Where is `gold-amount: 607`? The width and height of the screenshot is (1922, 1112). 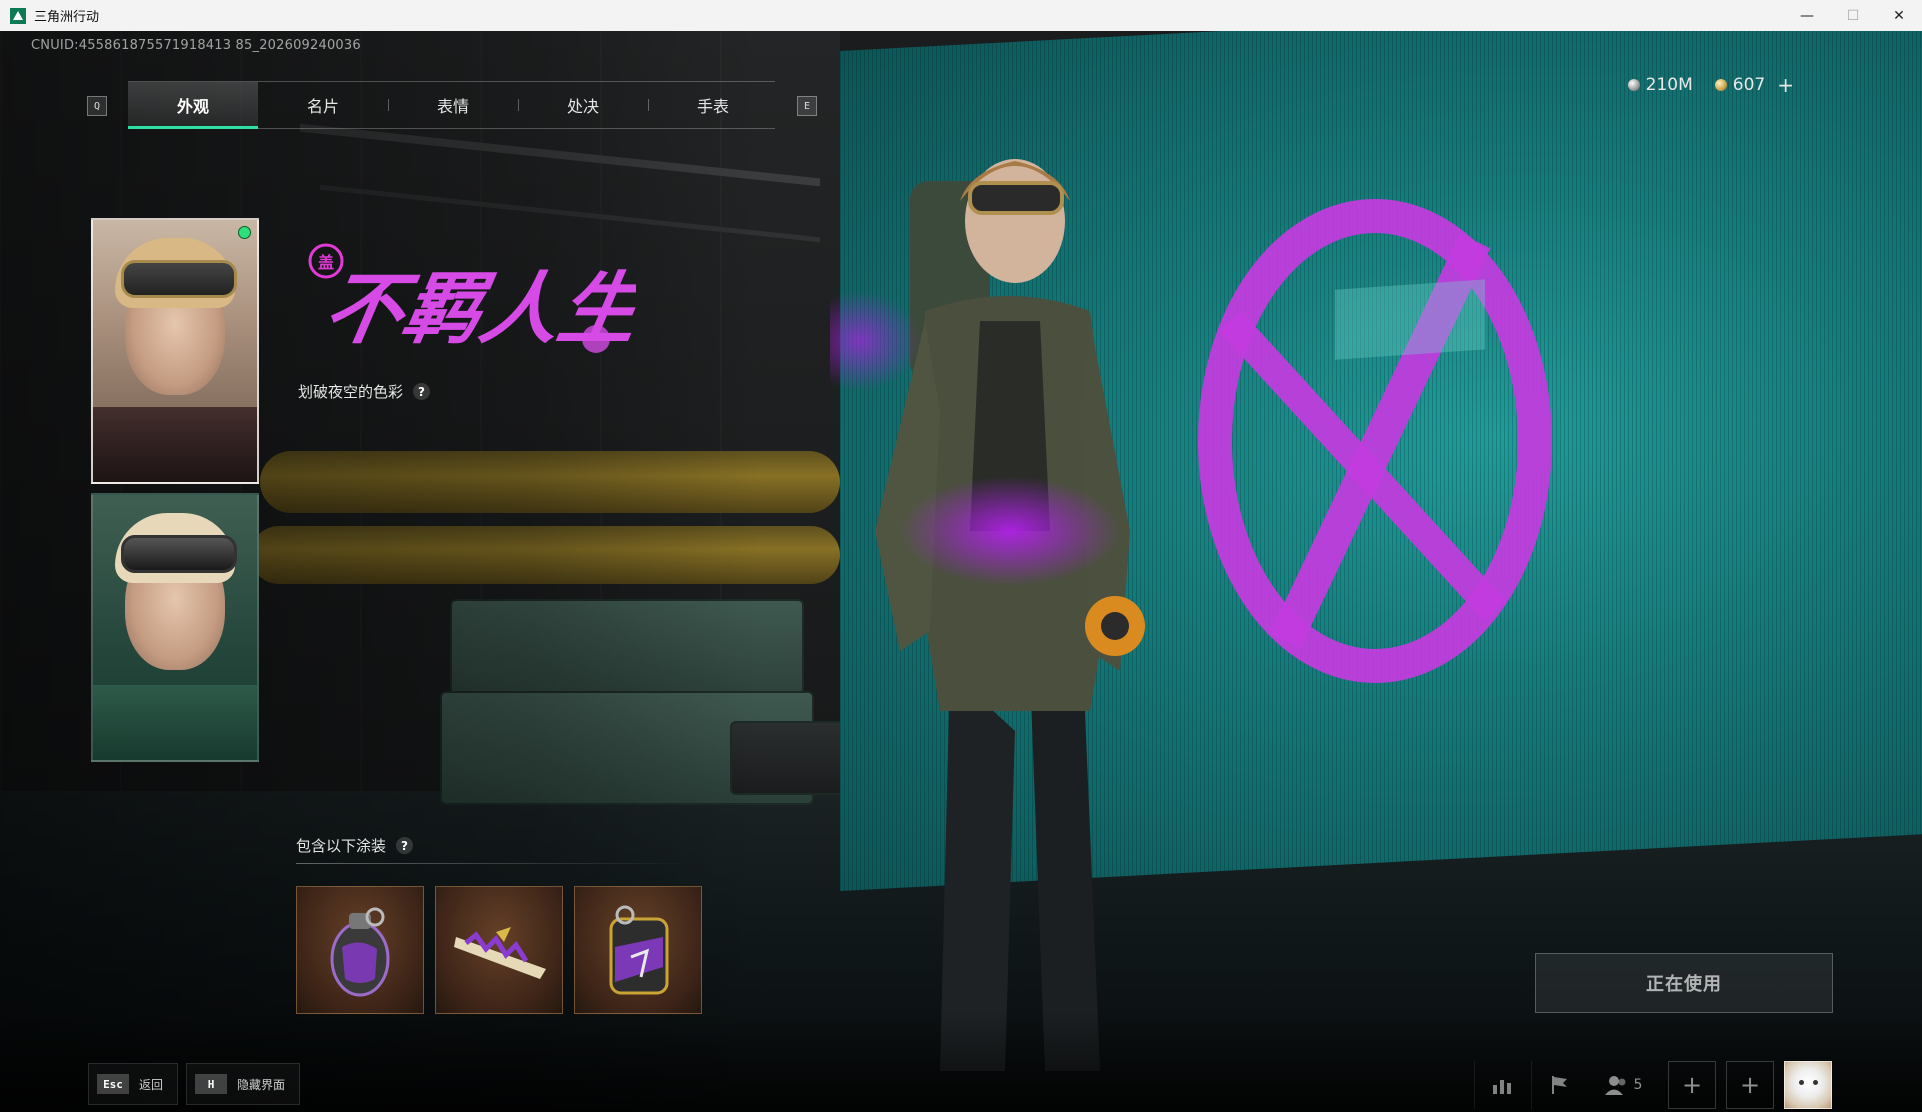
gold-amount: 607 is located at coordinates (1749, 85).